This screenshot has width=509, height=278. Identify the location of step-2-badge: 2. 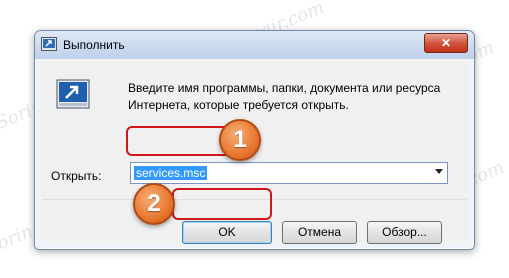
(154, 204).